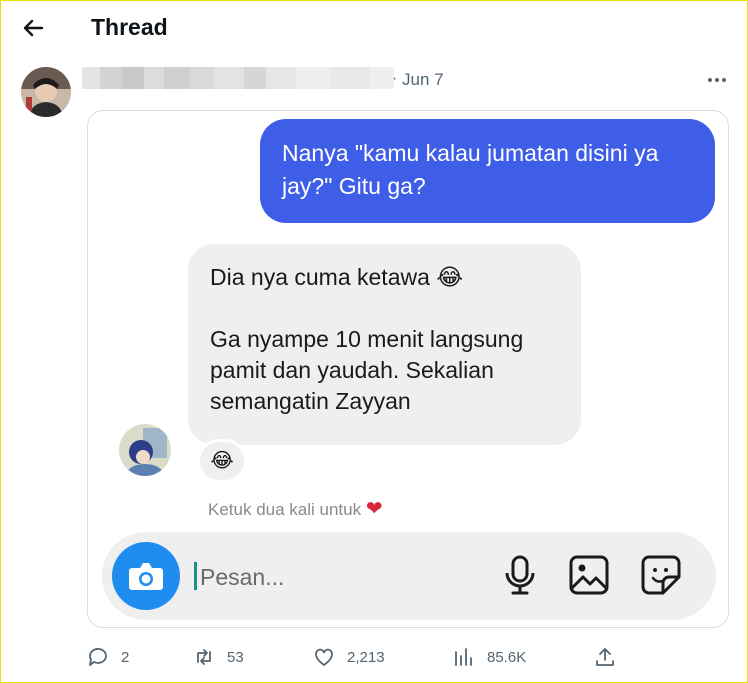 Image resolution: width=748 pixels, height=683 pixels. I want to click on sender-avatar, so click(145, 450).